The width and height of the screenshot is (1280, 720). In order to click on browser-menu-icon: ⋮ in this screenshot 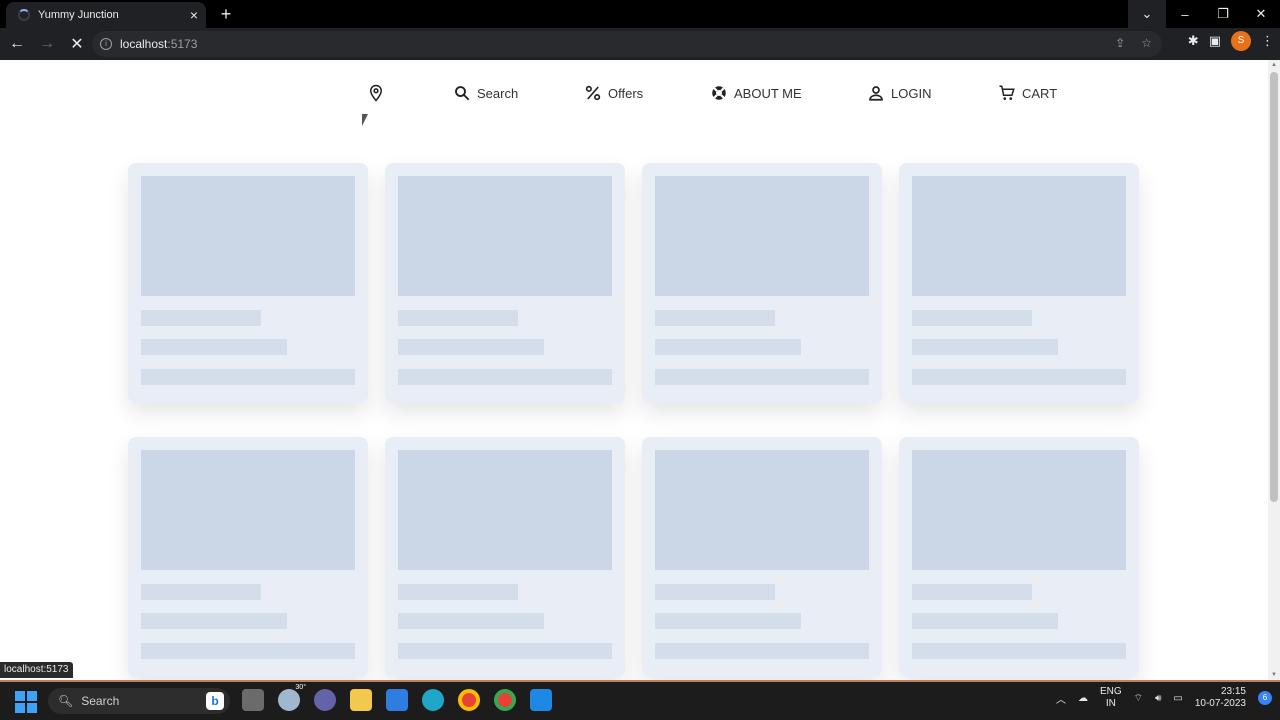, I will do `click(1267, 41)`.